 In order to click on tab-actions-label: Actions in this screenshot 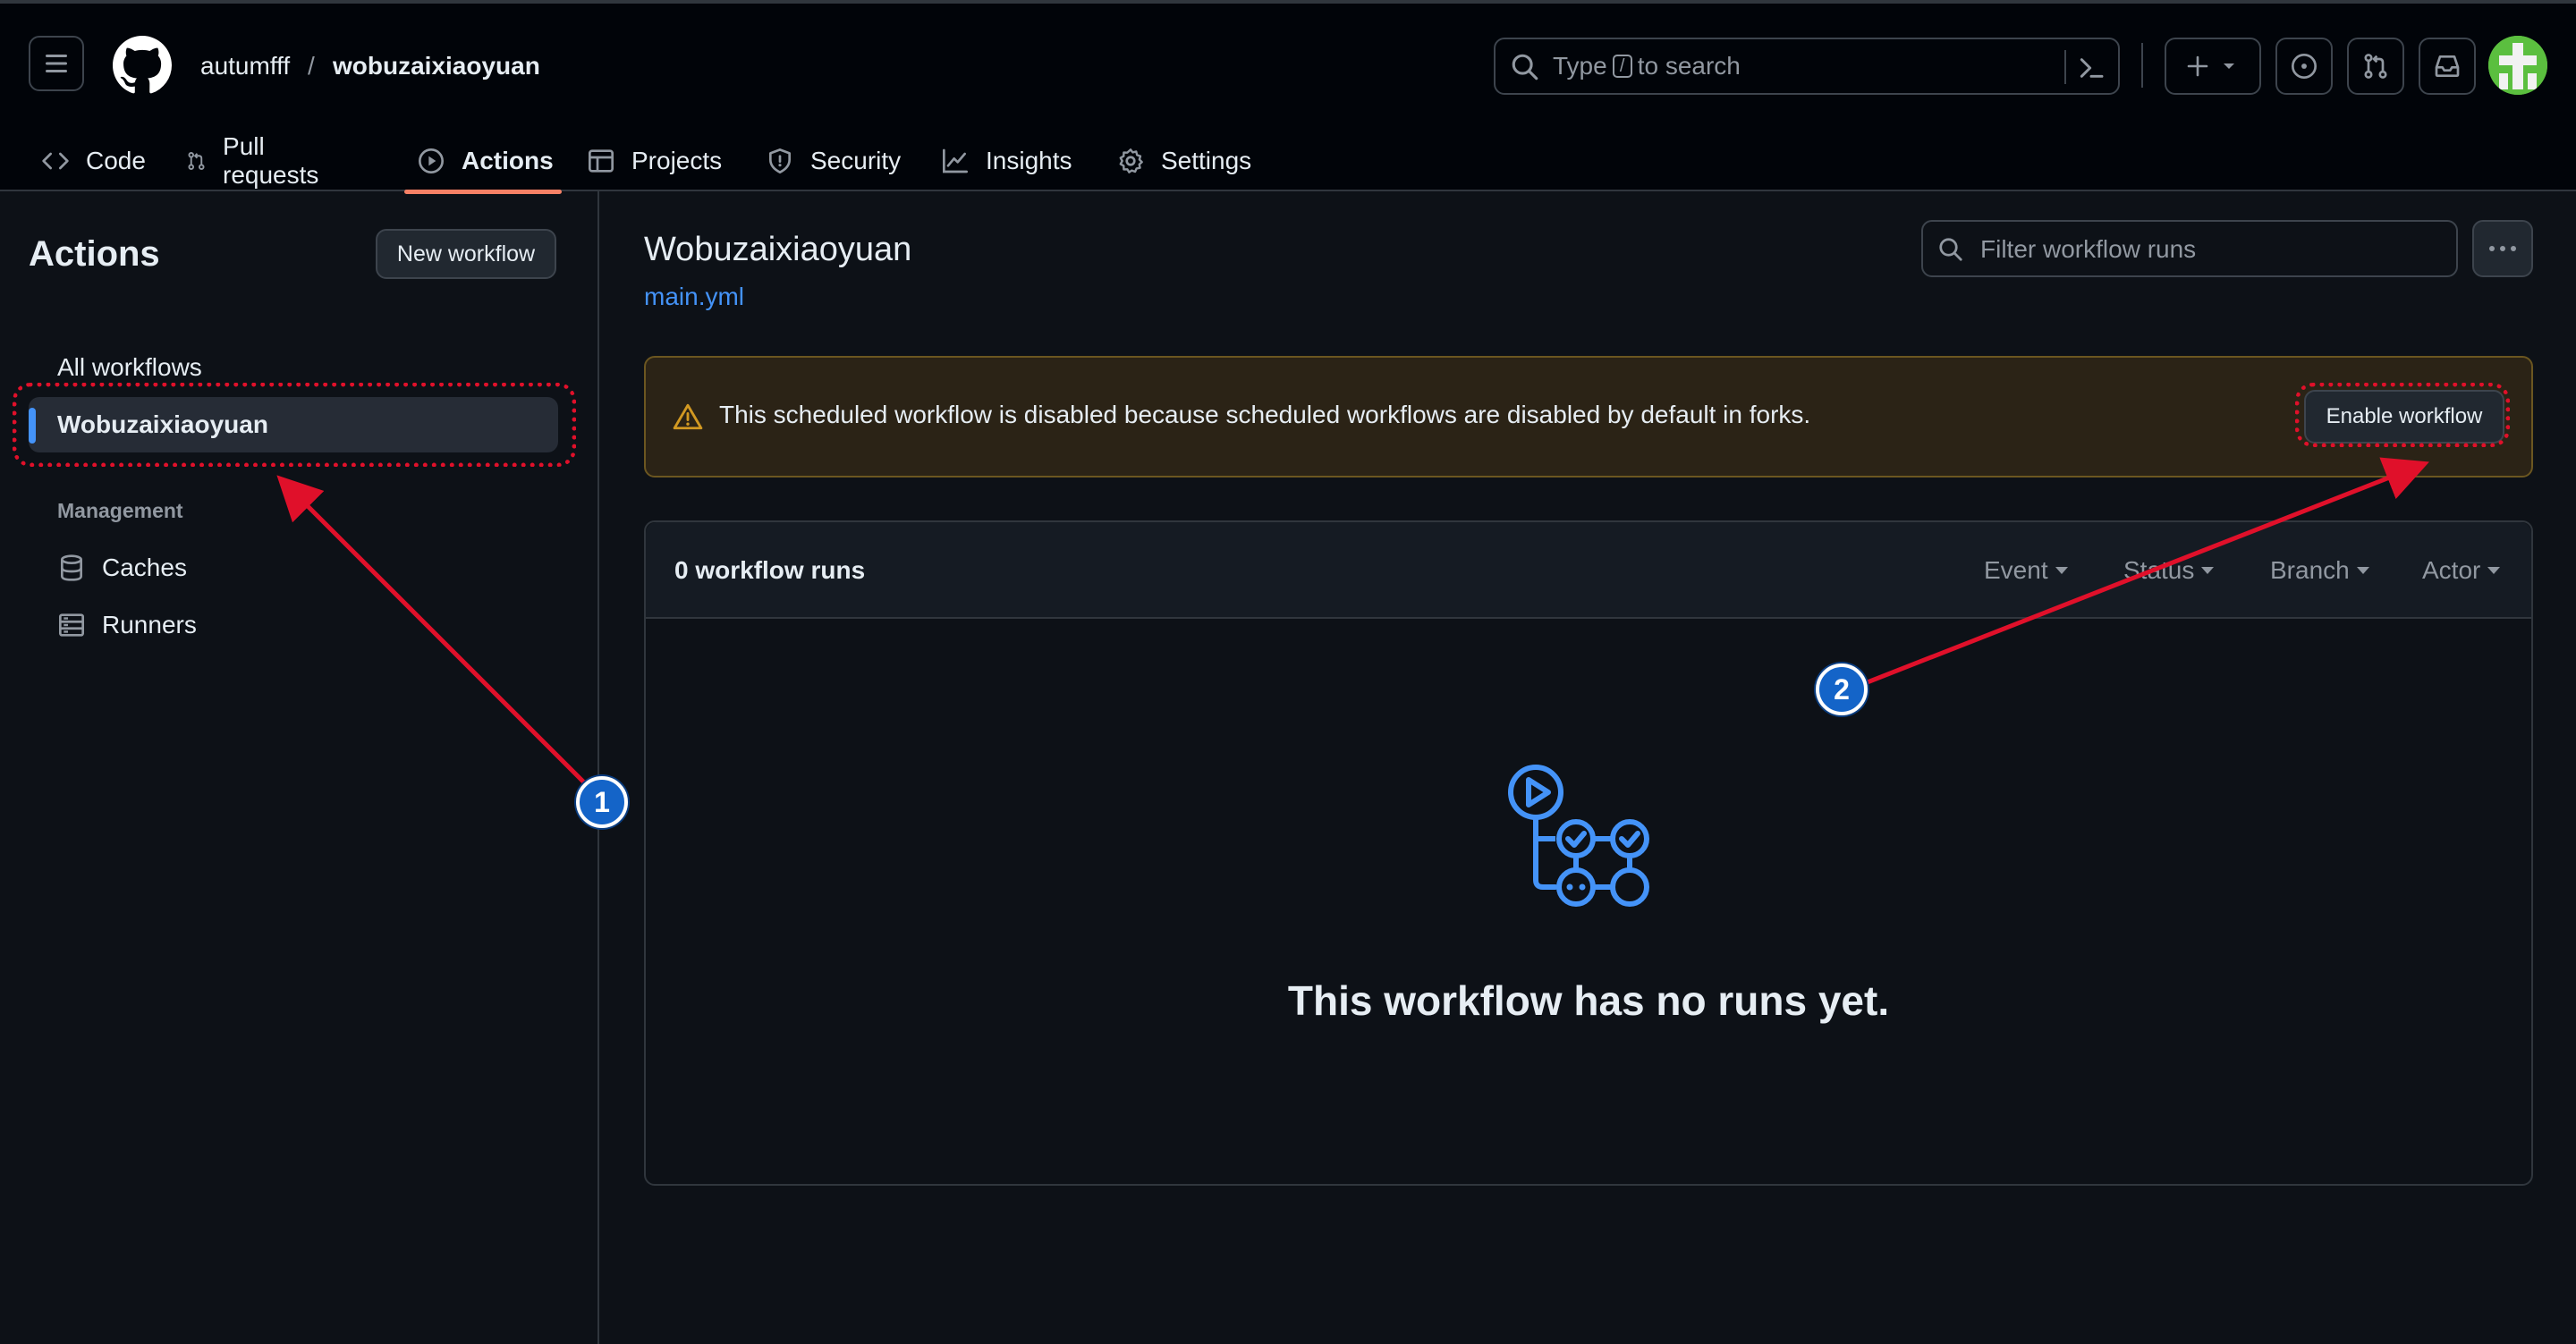, I will do `click(508, 160)`.